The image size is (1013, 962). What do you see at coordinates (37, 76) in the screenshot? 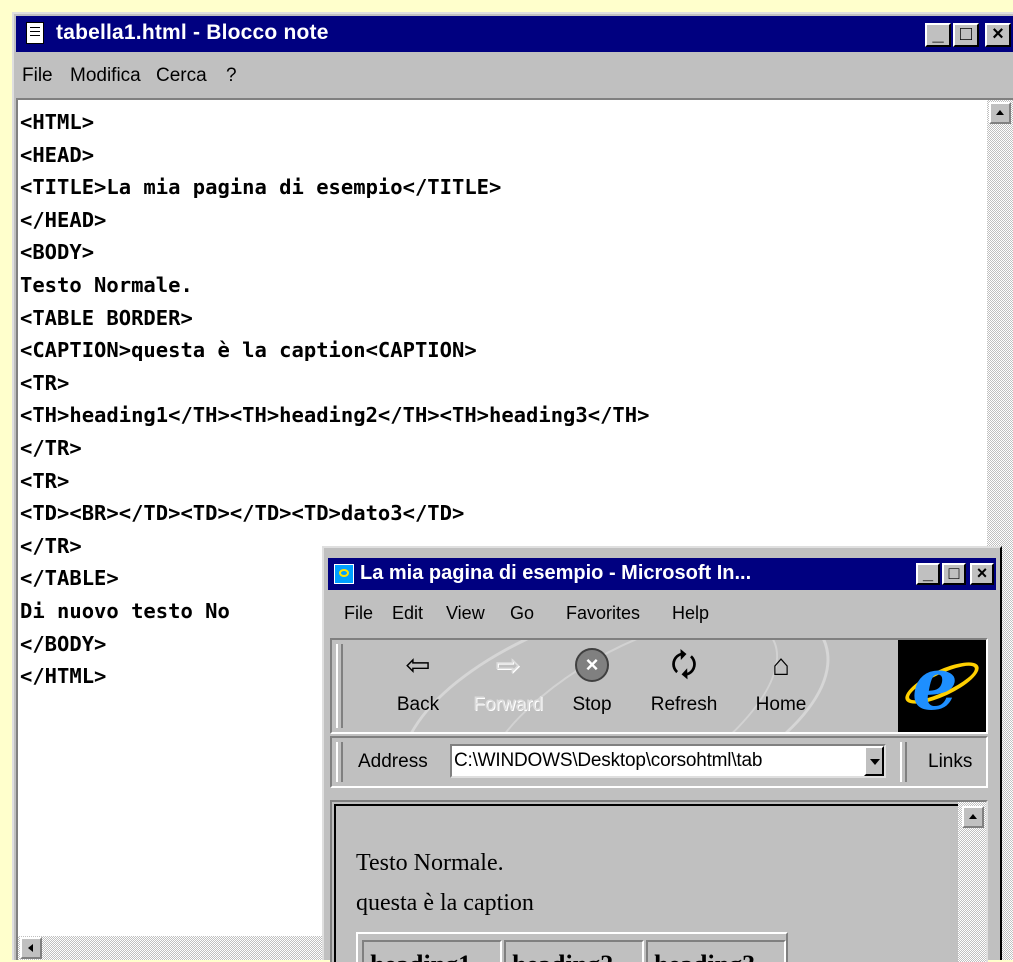
I see `menu-file: File` at bounding box center [37, 76].